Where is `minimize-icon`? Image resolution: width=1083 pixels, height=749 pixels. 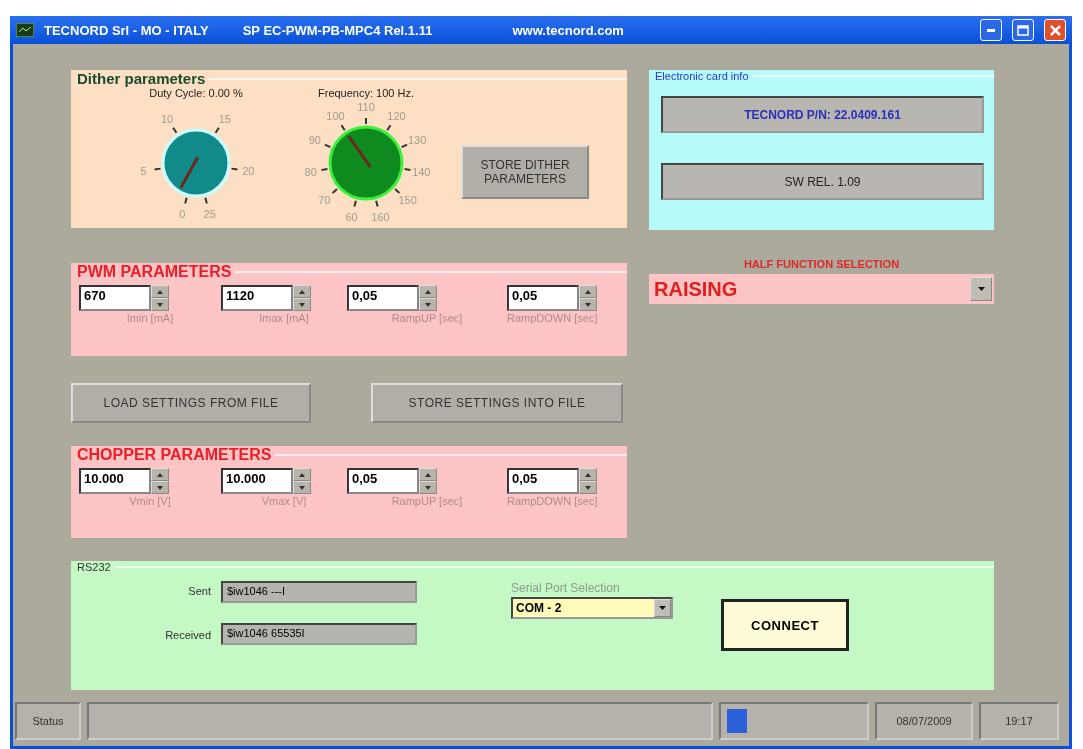 minimize-icon is located at coordinates (991, 30).